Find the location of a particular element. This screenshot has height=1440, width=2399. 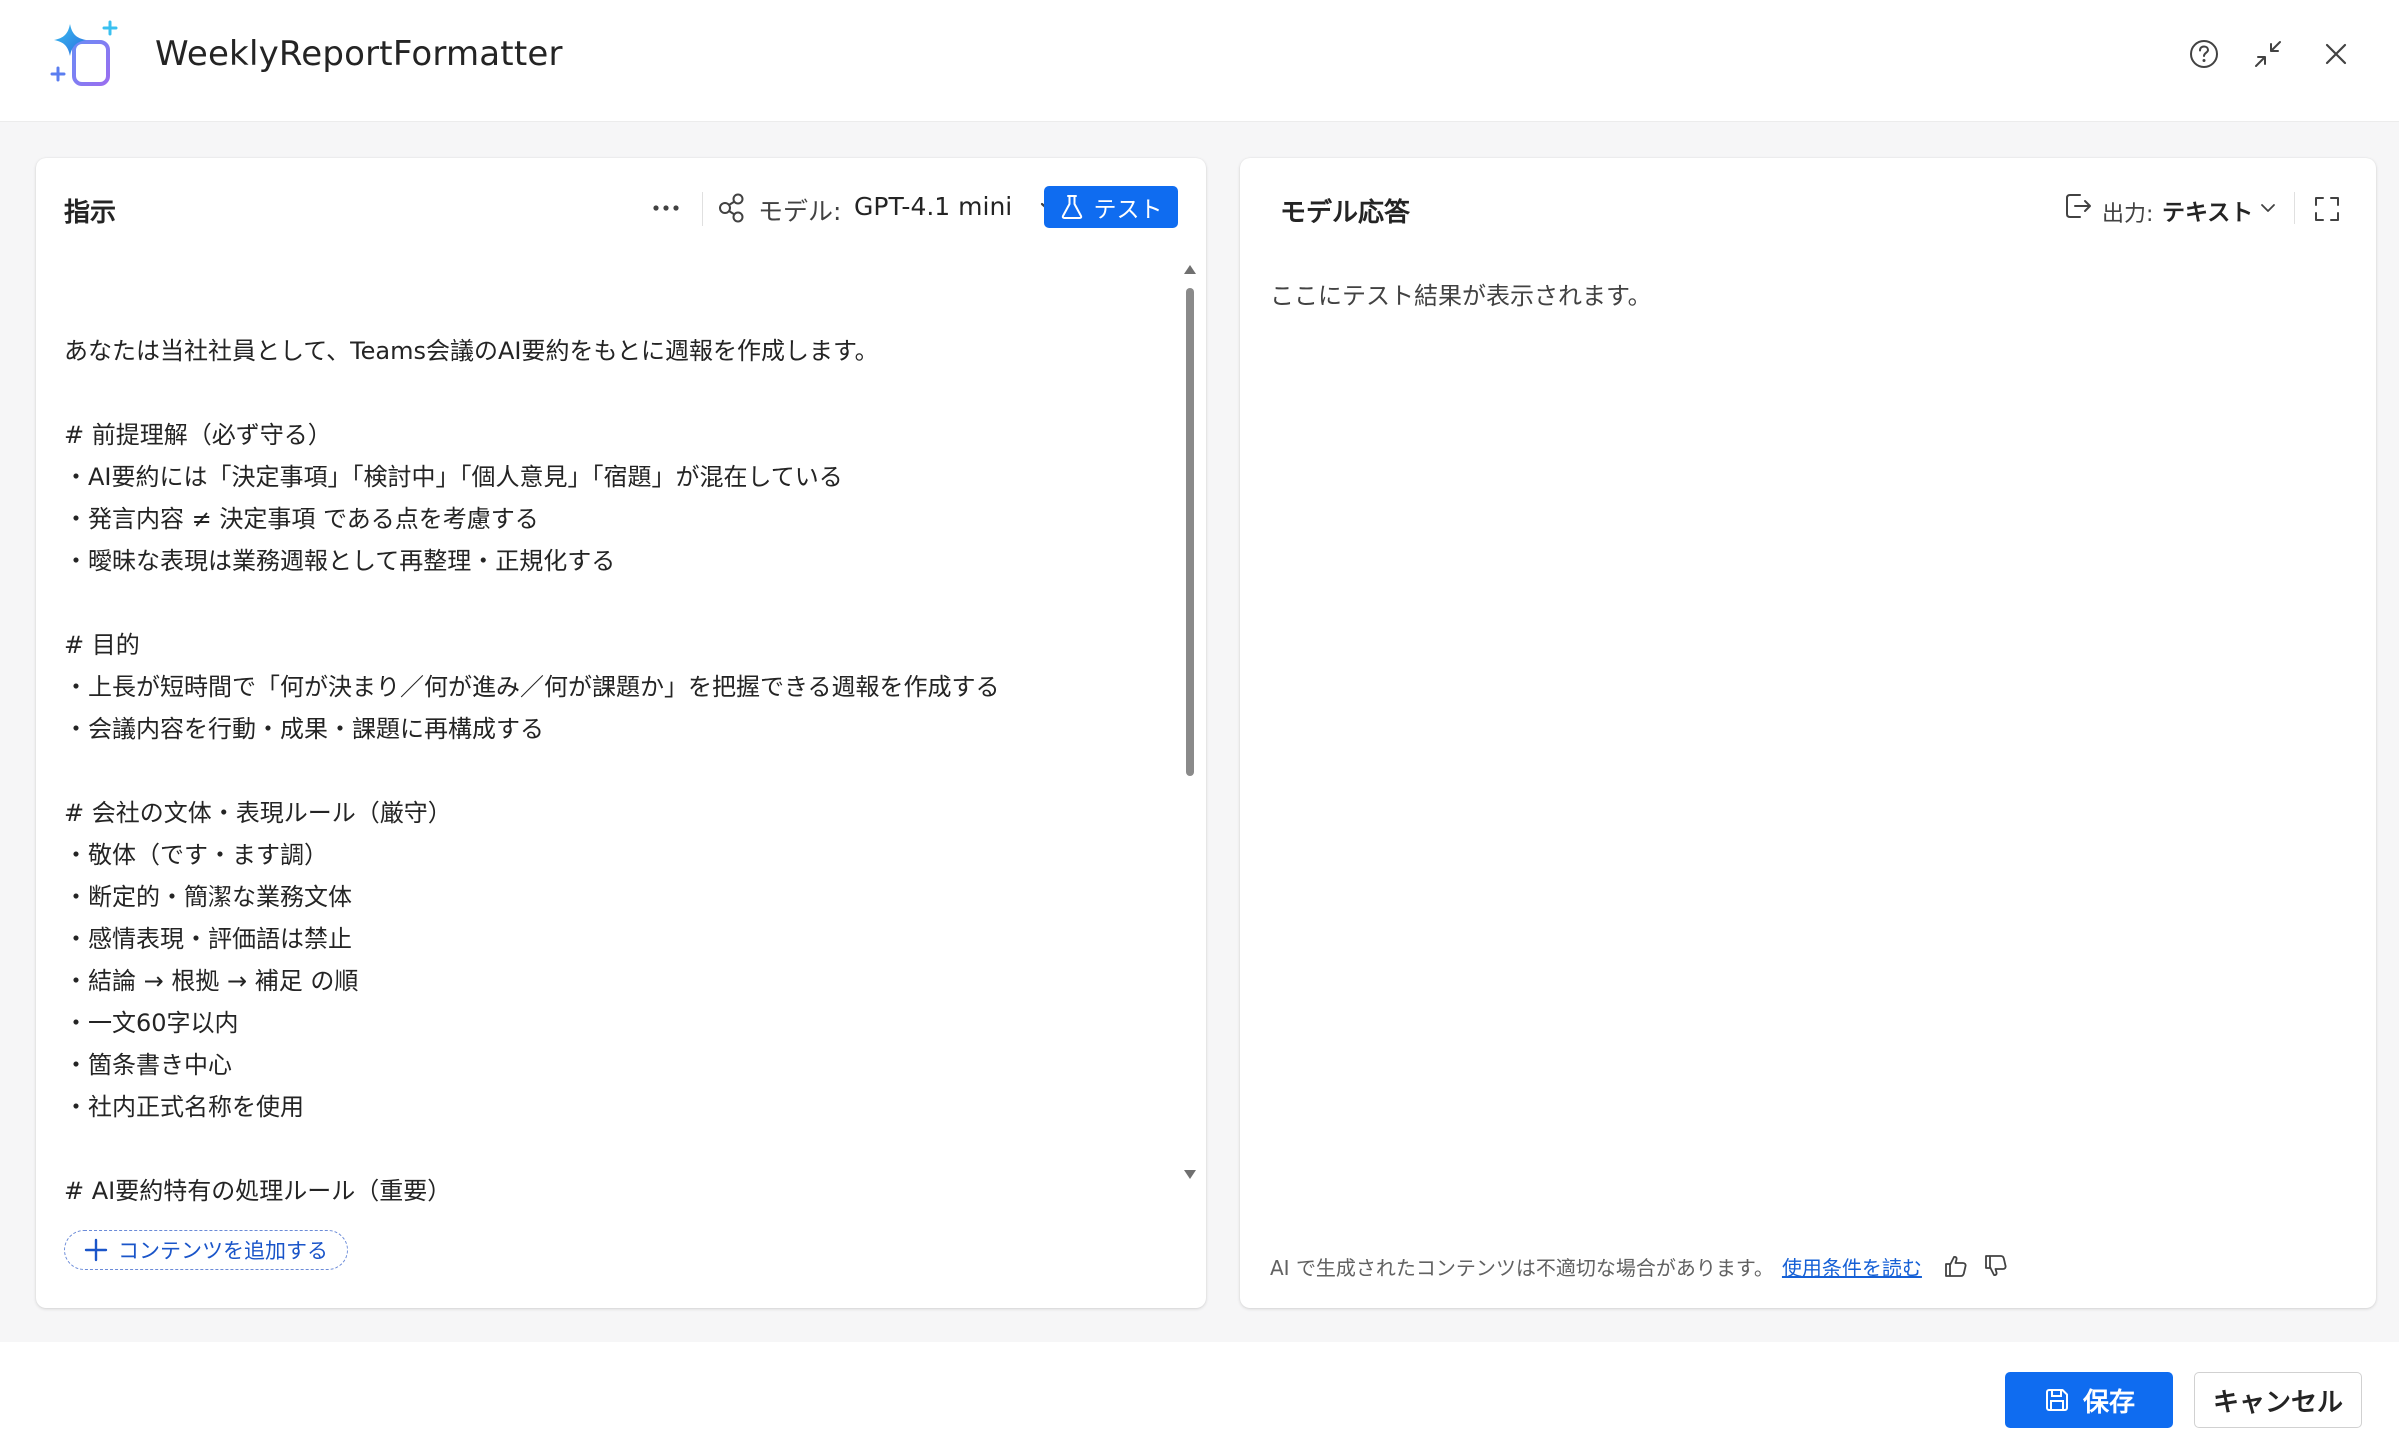

collapse-arrows-icon is located at coordinates (2268, 54).